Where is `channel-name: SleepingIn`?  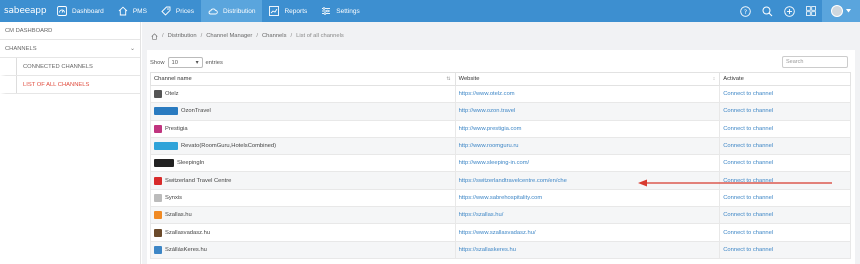 channel-name: SleepingIn is located at coordinates (191, 163).